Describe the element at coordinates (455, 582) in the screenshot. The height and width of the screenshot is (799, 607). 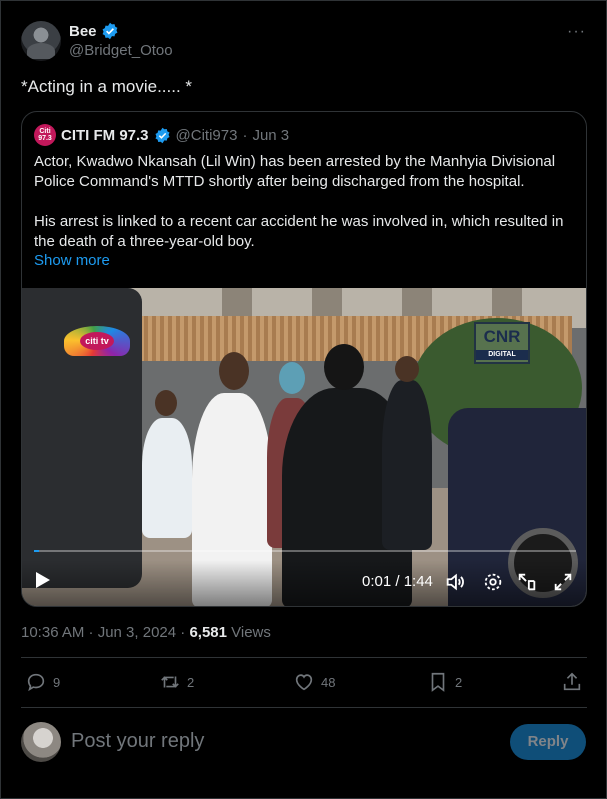
I see `volume-icon` at that location.